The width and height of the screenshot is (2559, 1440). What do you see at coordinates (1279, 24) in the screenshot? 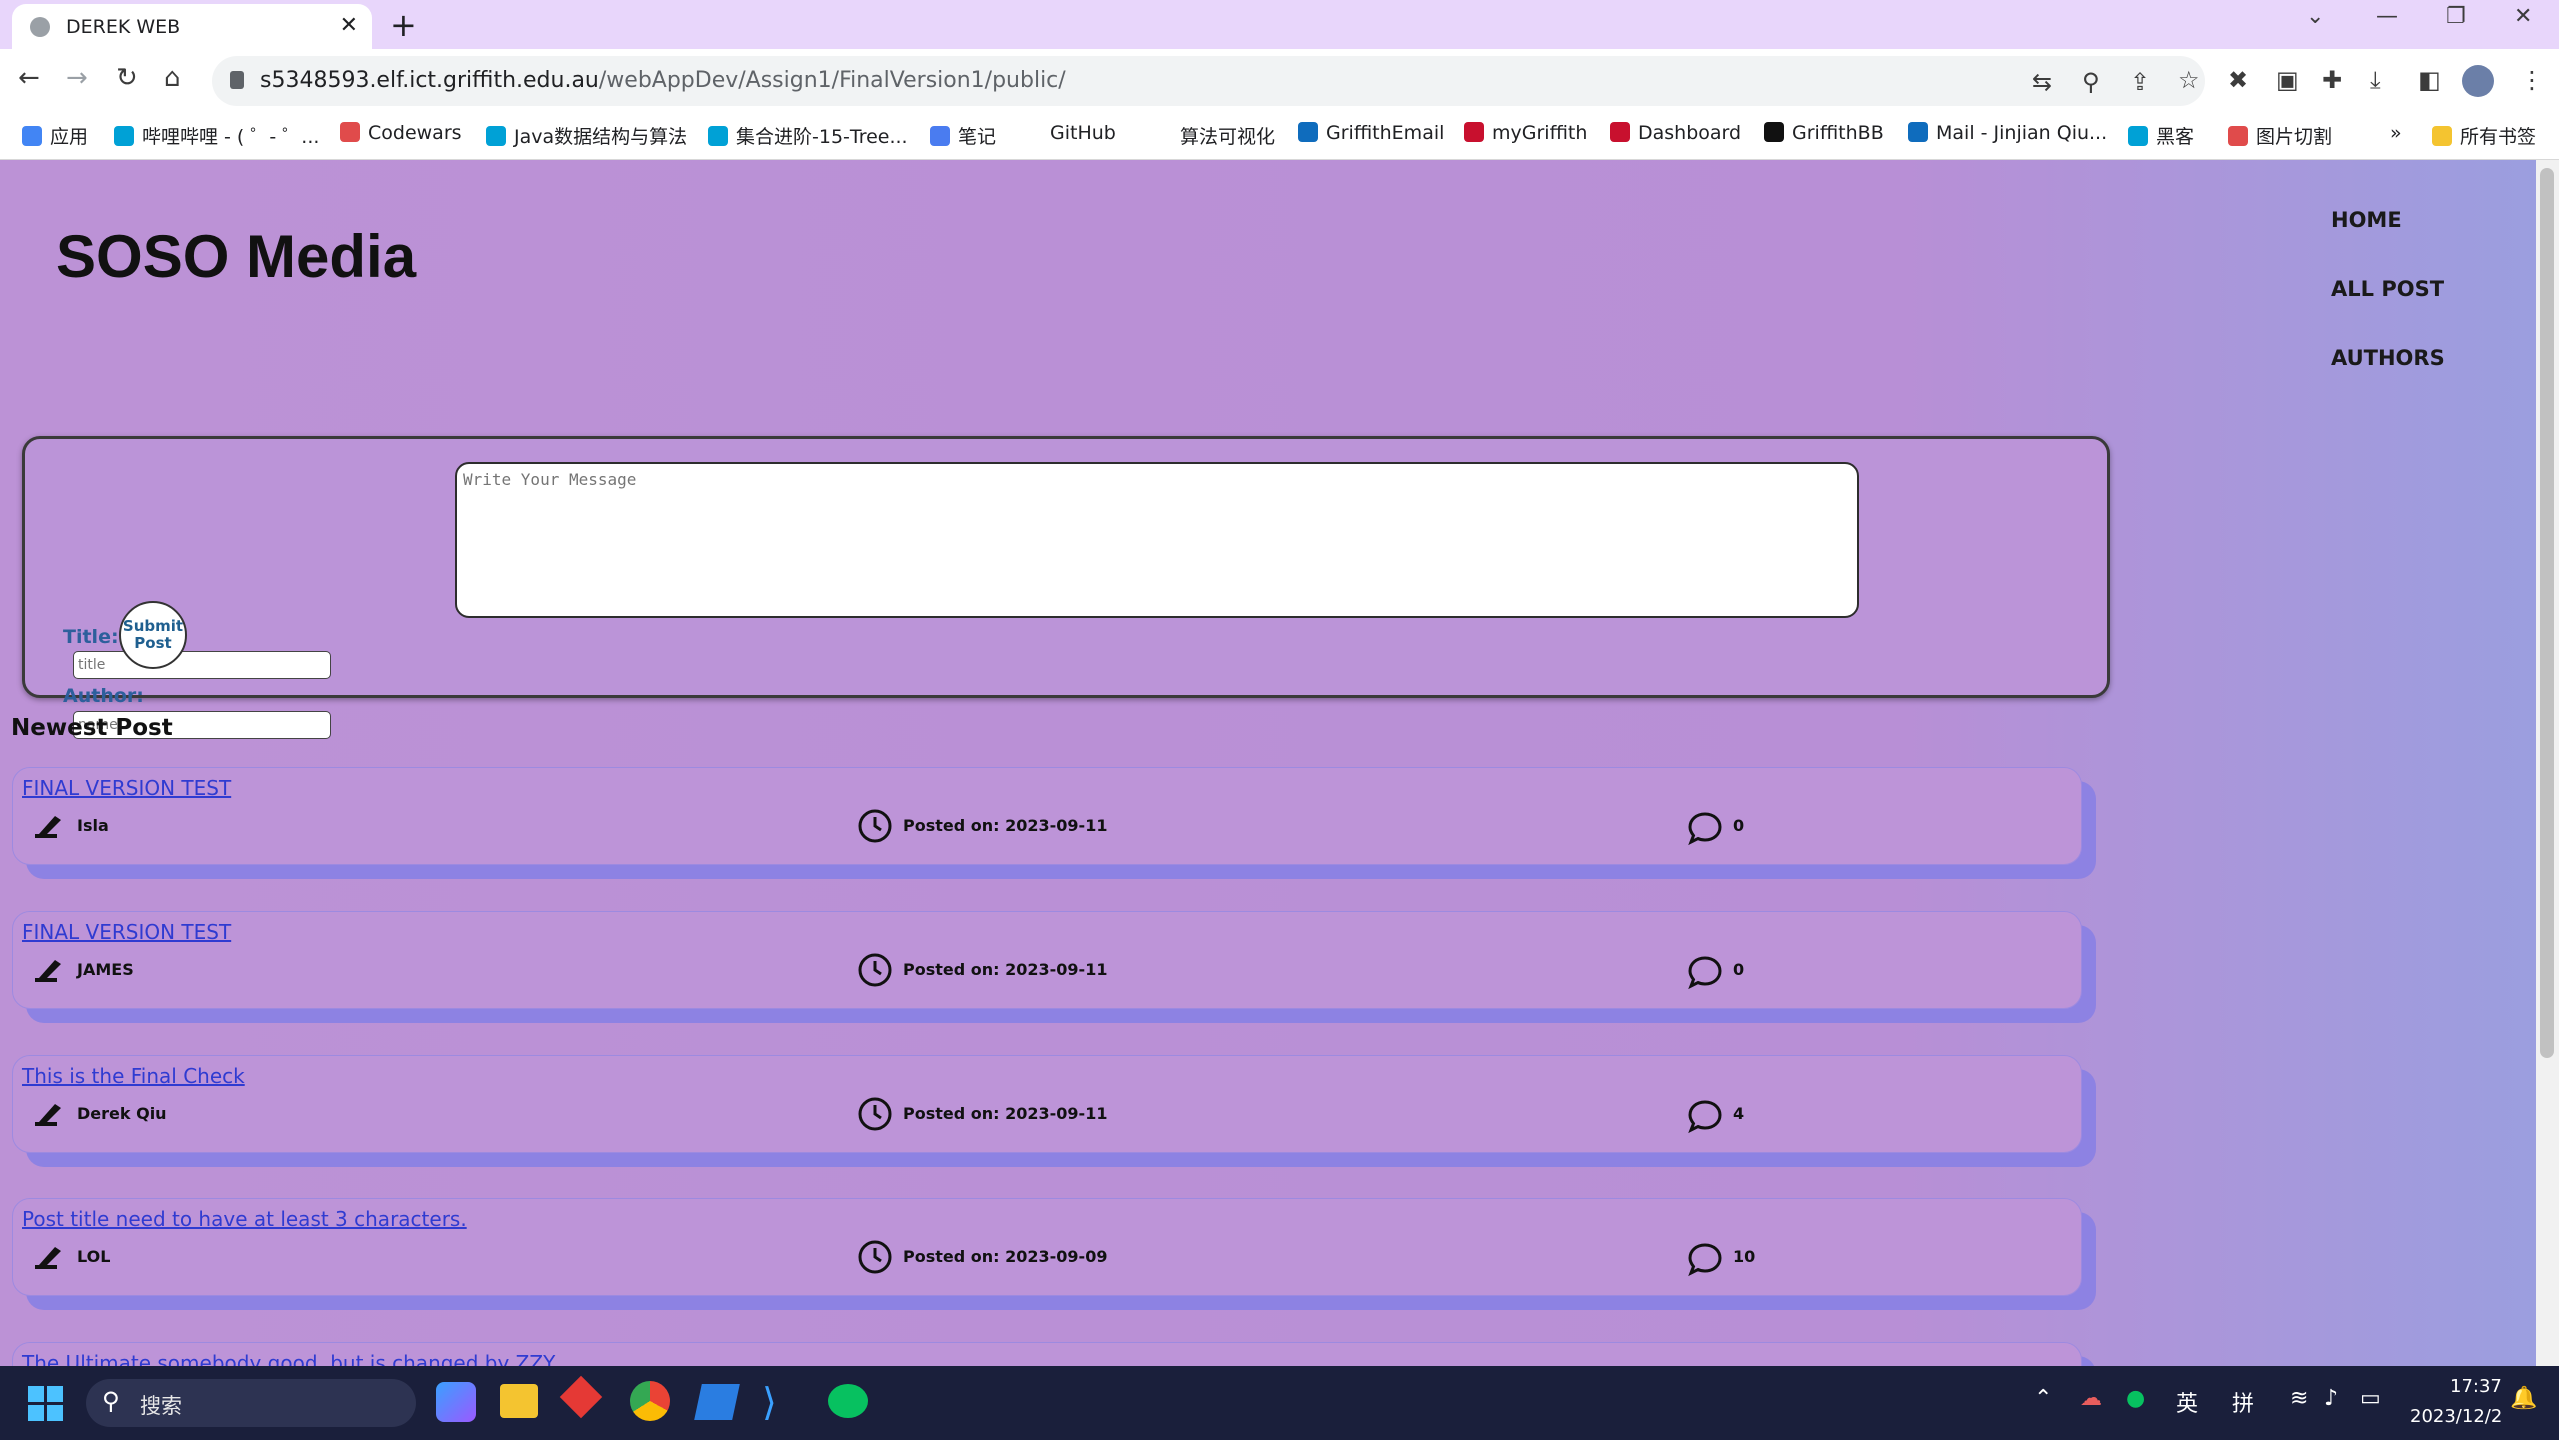
I see `tab-strip: DEREK WEB ✕ + ⌄ — ❐ ✕` at bounding box center [1279, 24].